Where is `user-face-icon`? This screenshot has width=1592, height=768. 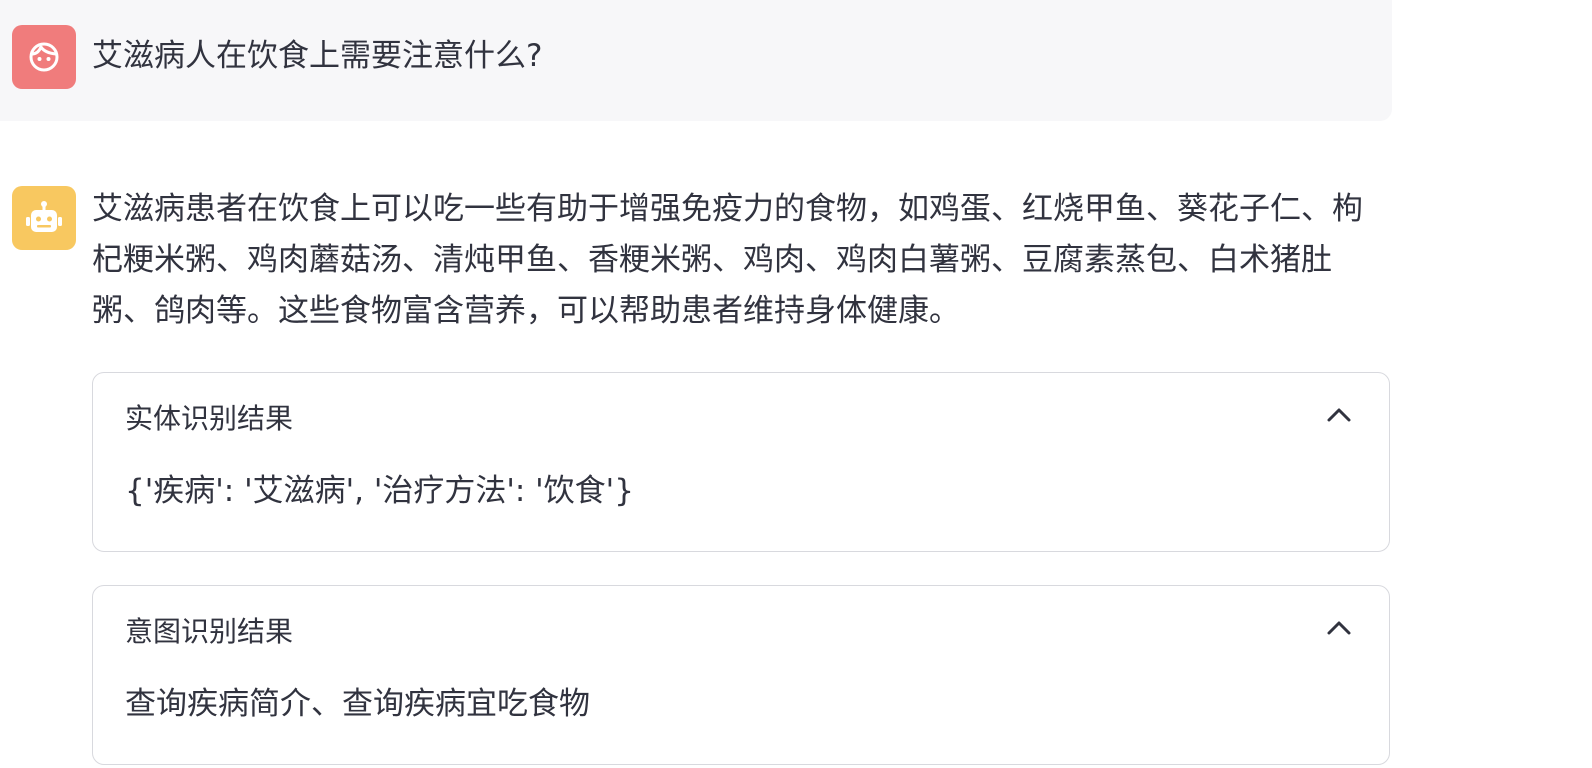 user-face-icon is located at coordinates (44, 57).